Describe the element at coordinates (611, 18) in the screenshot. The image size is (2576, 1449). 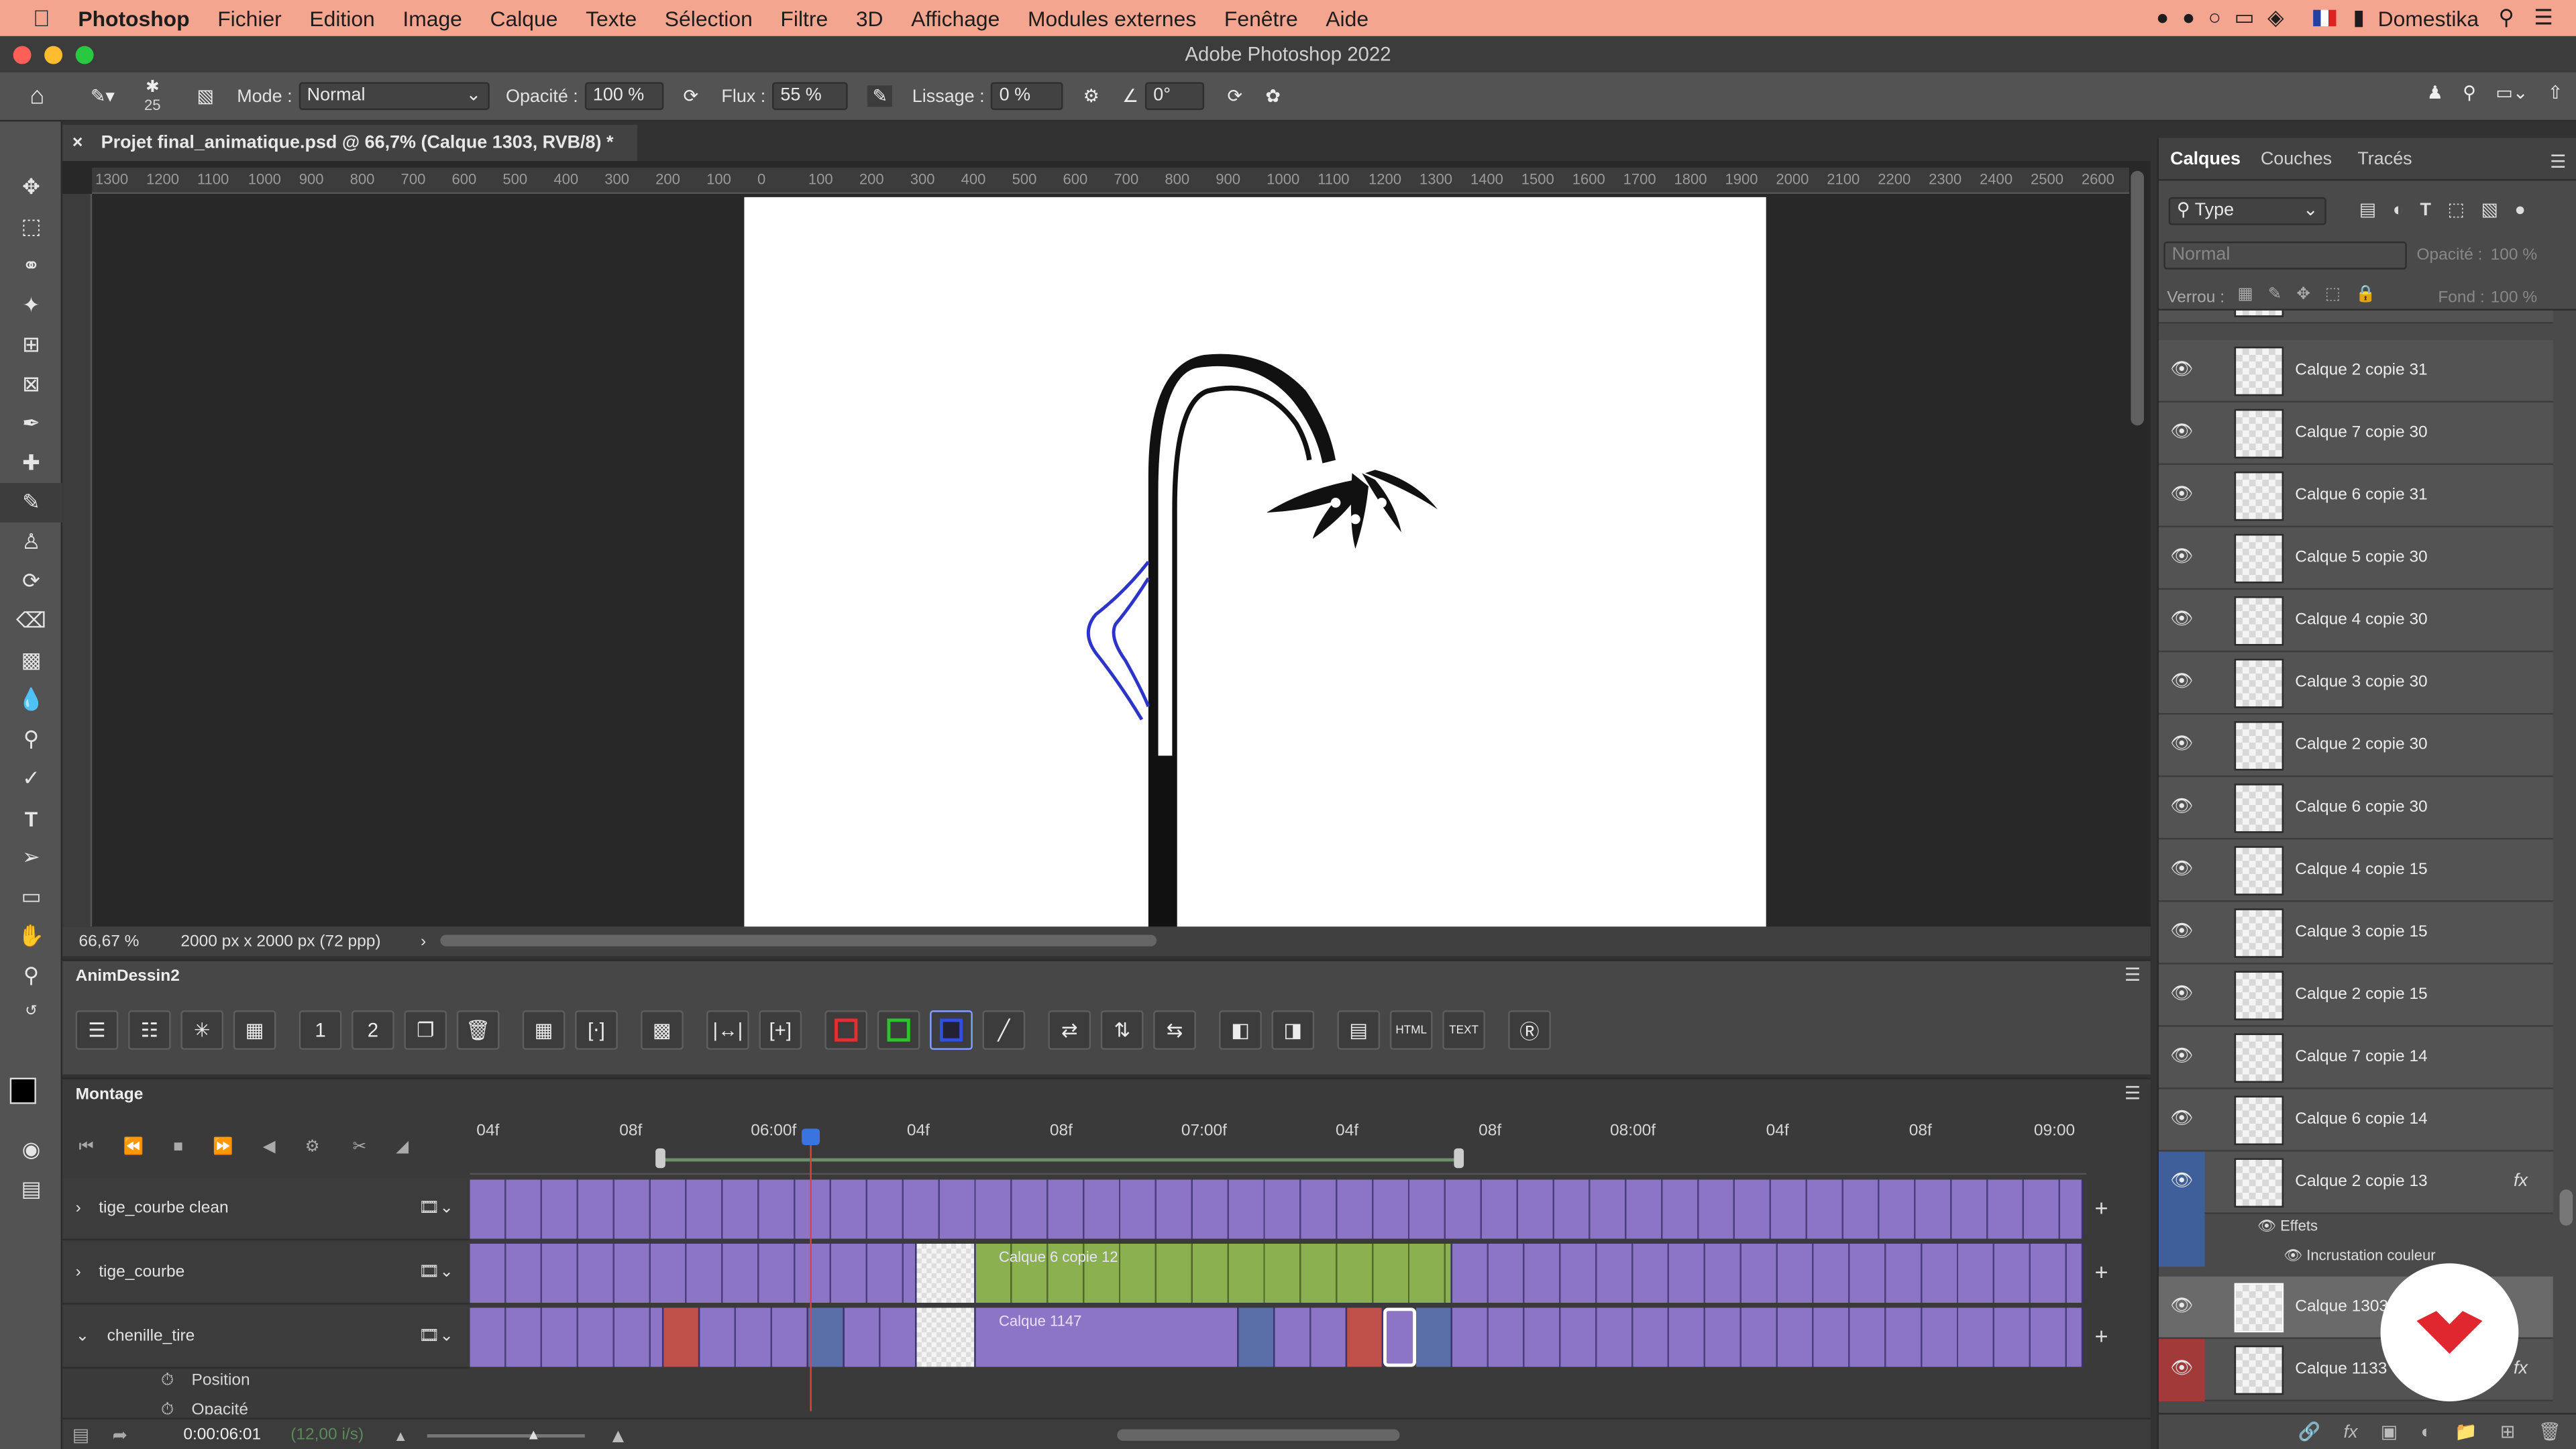
I see `menu-texte: Texte` at that location.